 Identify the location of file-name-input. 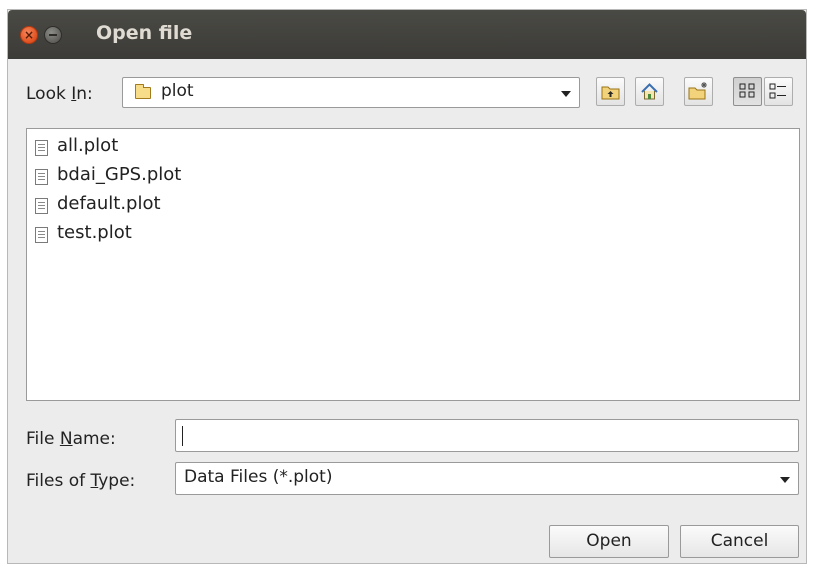
(487, 435).